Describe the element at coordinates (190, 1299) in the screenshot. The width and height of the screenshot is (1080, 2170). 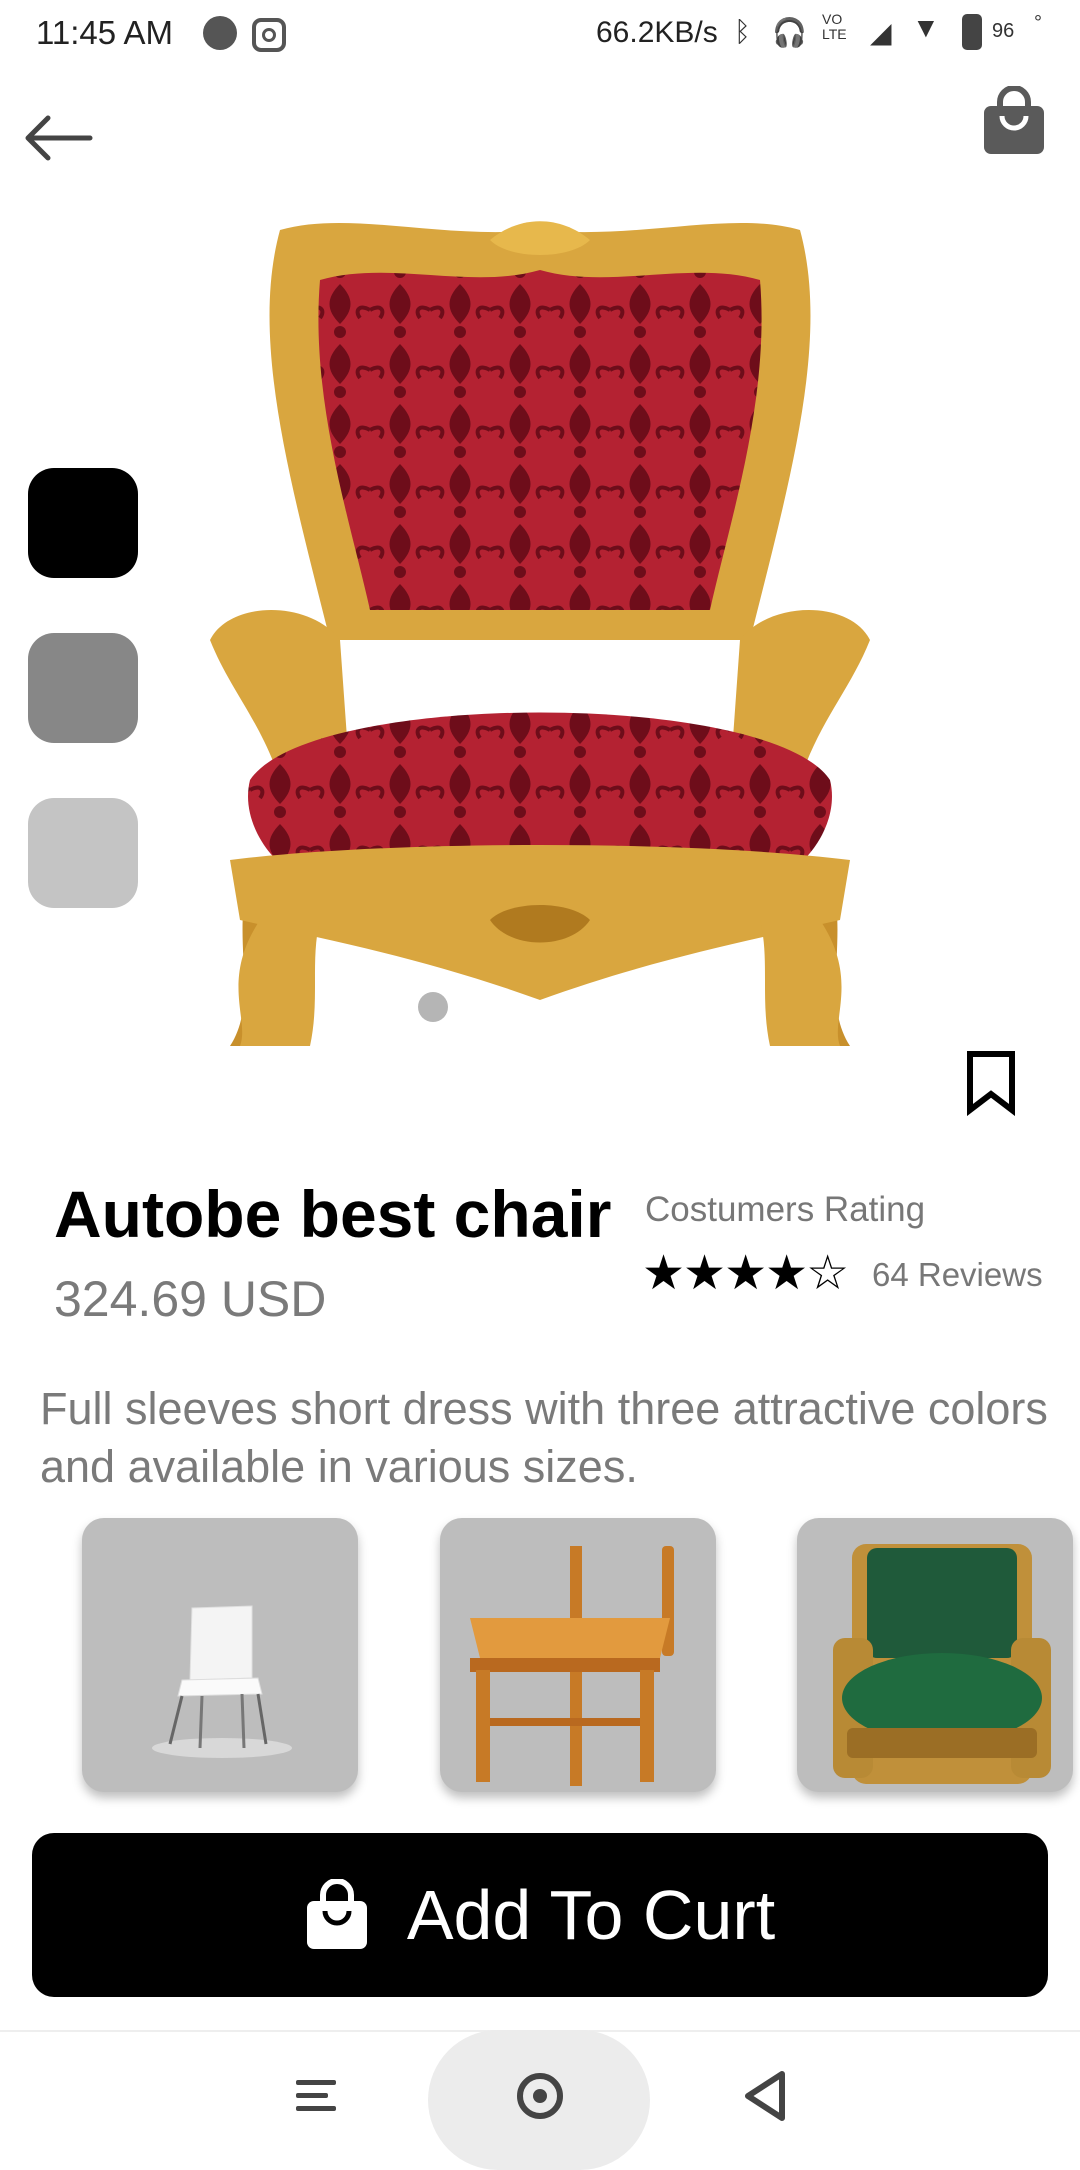
I see `product-price: 324.69 USD` at that location.